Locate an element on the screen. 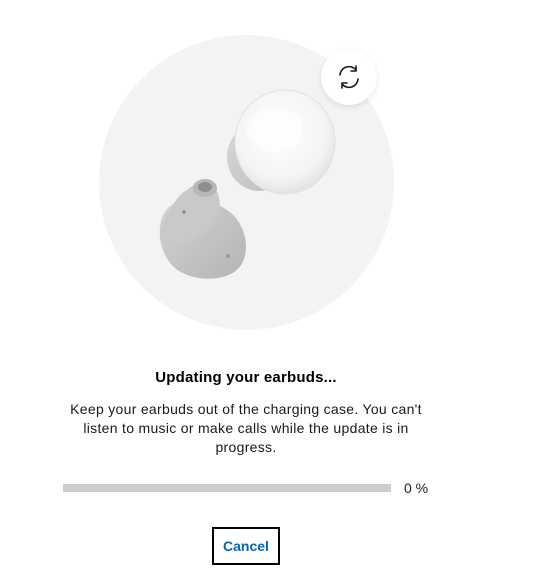 The image size is (542, 586). sync-icon is located at coordinates (349, 77).